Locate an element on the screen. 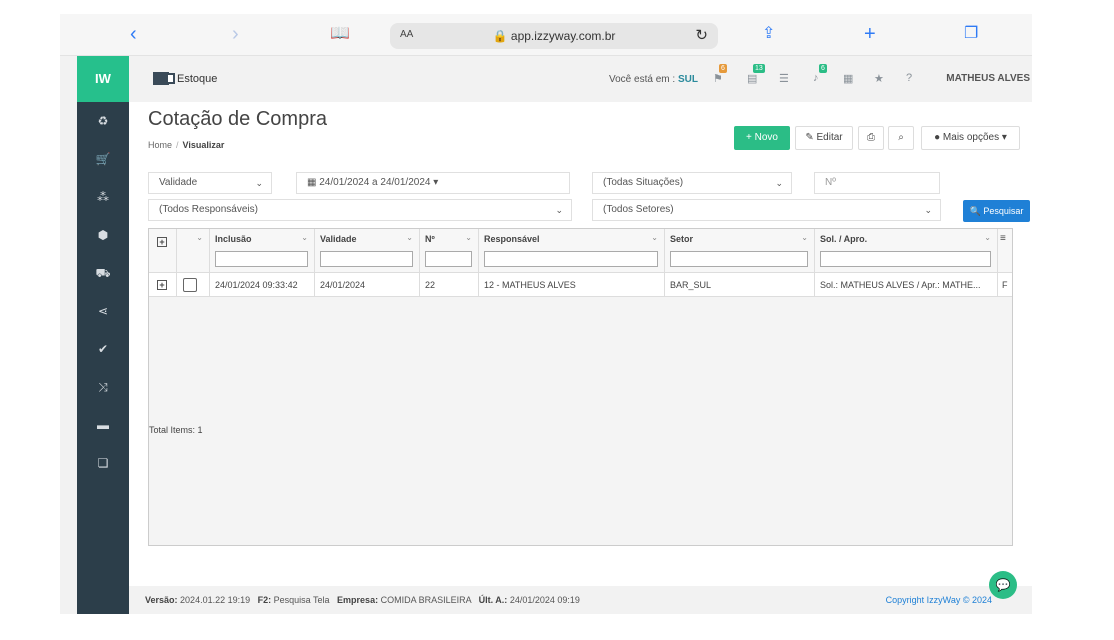 This screenshot has height=640, width=1114. column-menu: ≡ is located at coordinates (1005, 251).